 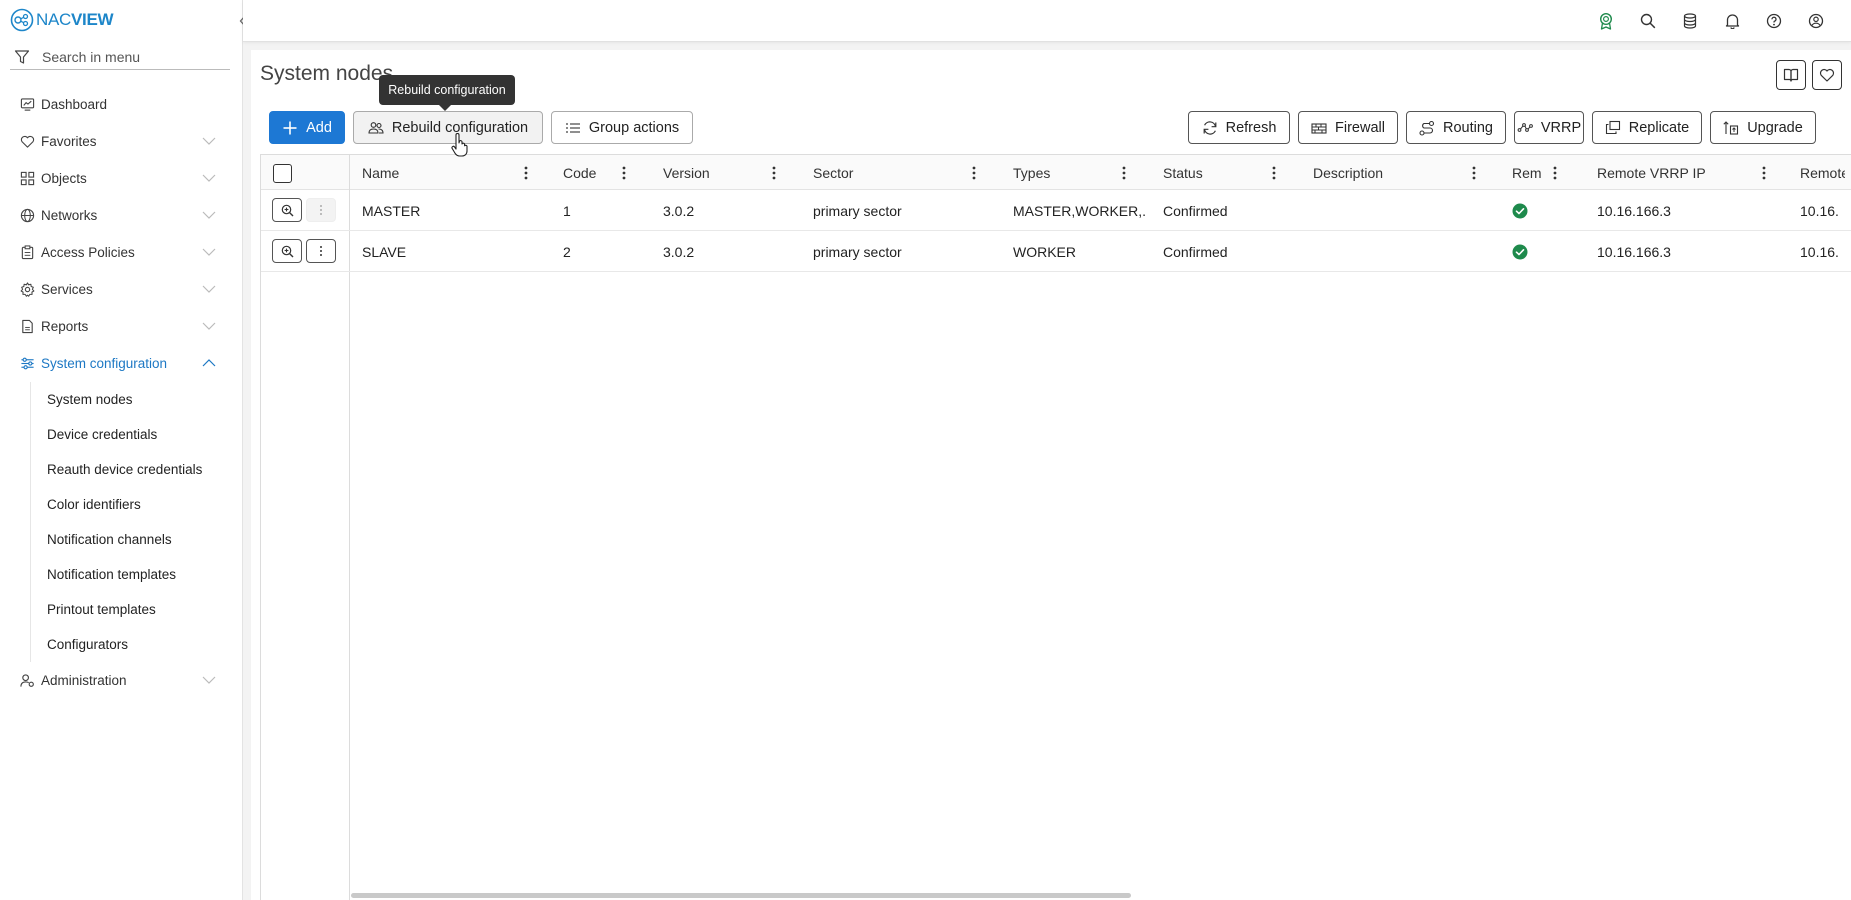 I want to click on submenu-item-reauth-device-credentials: Reauth device credentials, so click(x=121, y=469).